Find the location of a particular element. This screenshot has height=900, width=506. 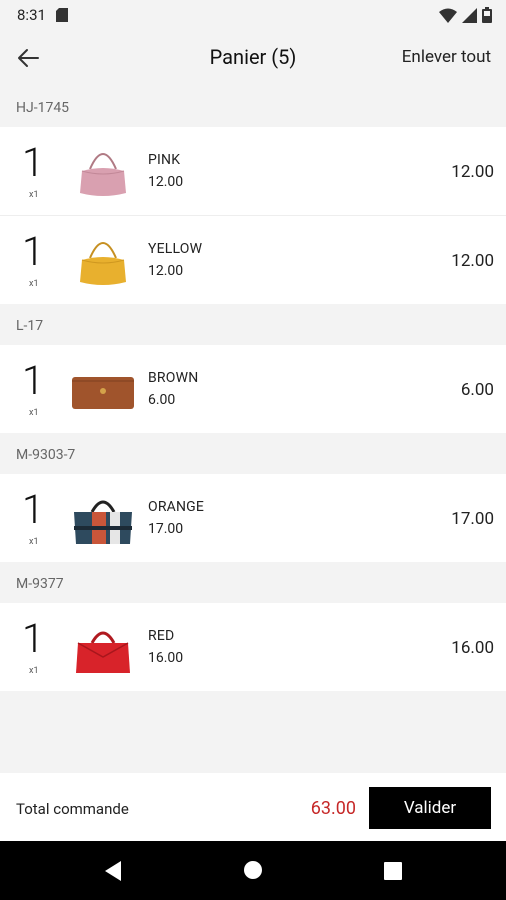

submit-order-button: Valider is located at coordinates (430, 808).